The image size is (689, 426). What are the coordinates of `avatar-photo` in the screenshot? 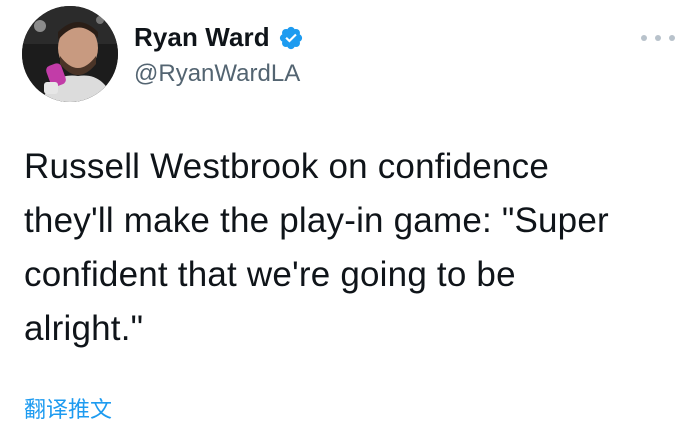 It's located at (70, 54).